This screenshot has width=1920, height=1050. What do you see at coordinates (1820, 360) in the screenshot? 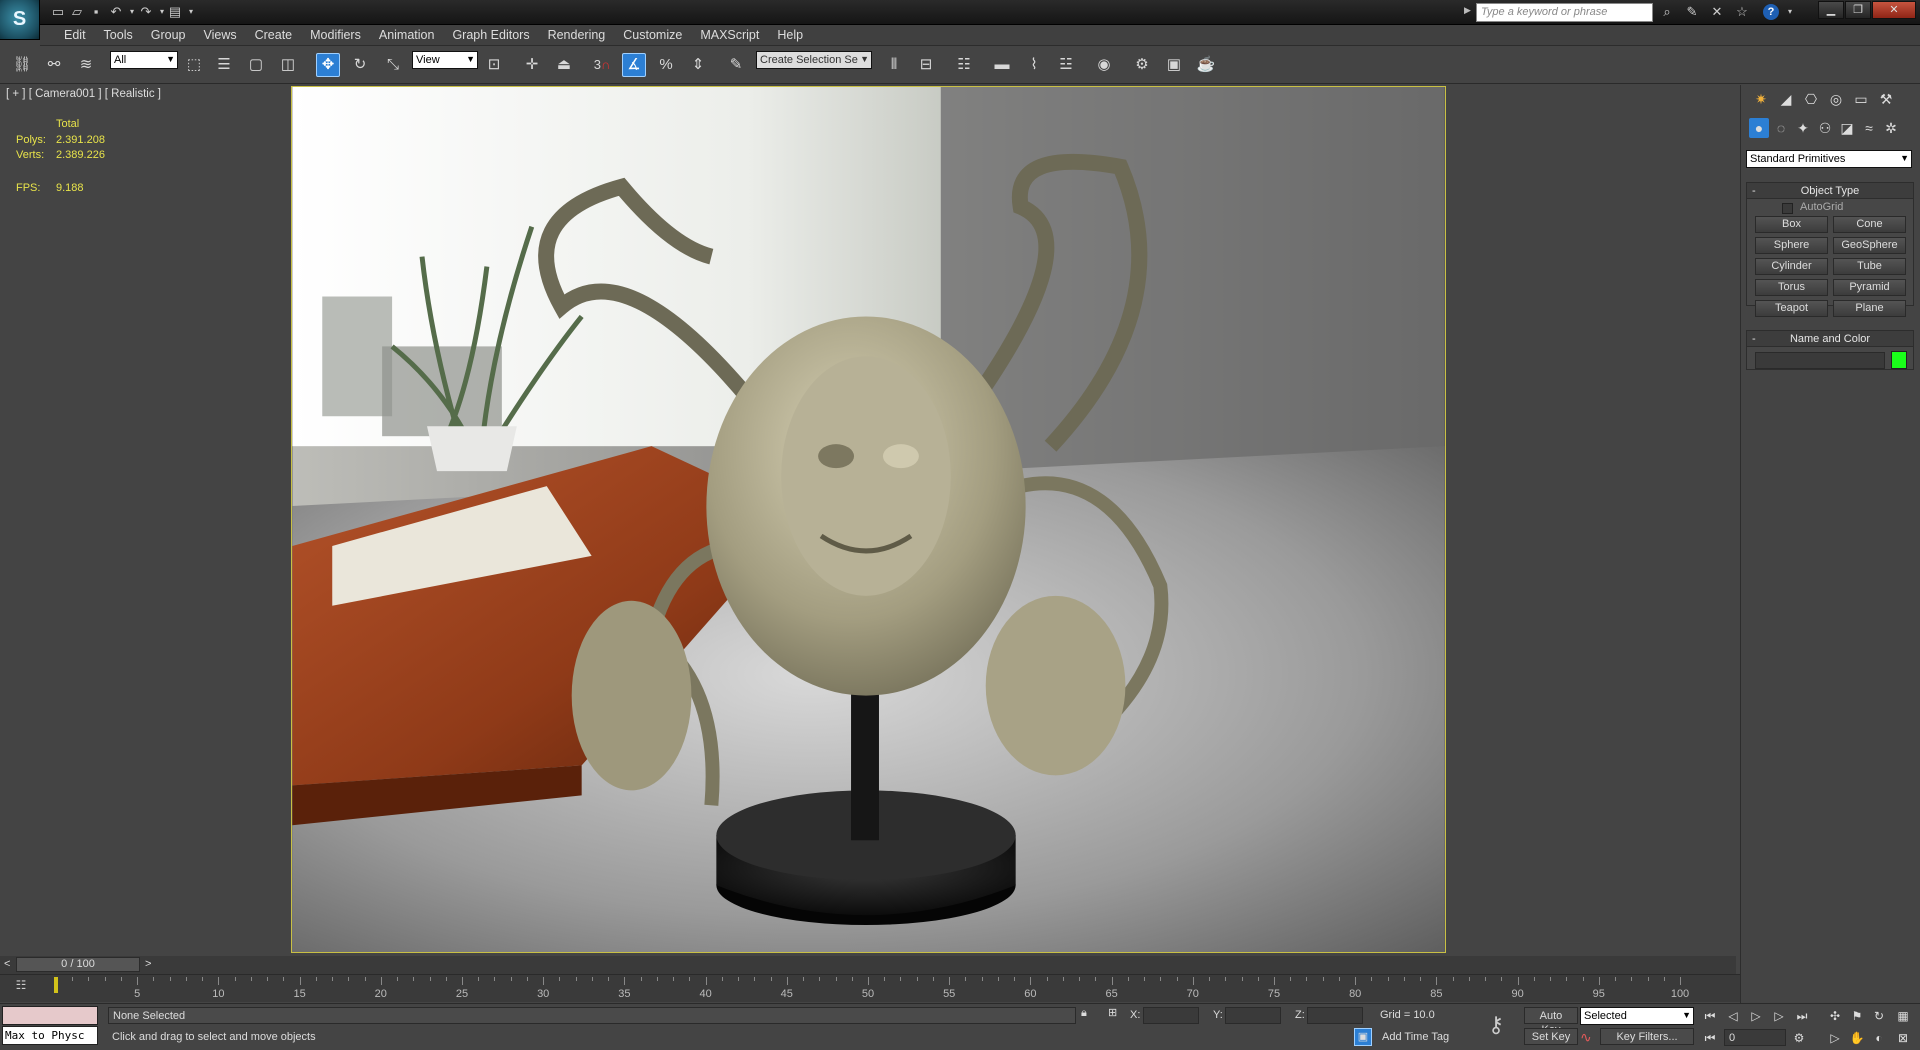
I see `object-name-input` at bounding box center [1820, 360].